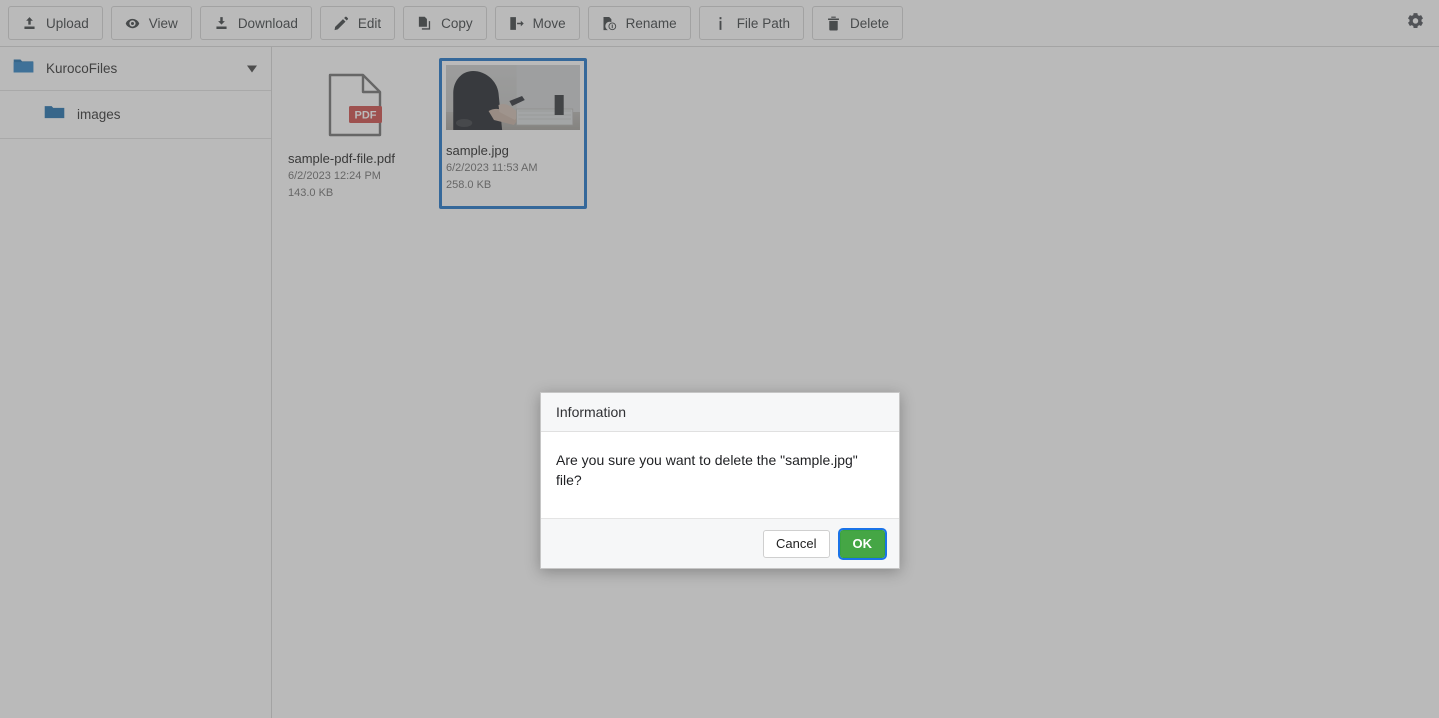 Image resolution: width=1439 pixels, height=718 pixels. Describe the element at coordinates (720, 543) in the screenshot. I see `dialog-footer: Cancel OK` at that location.